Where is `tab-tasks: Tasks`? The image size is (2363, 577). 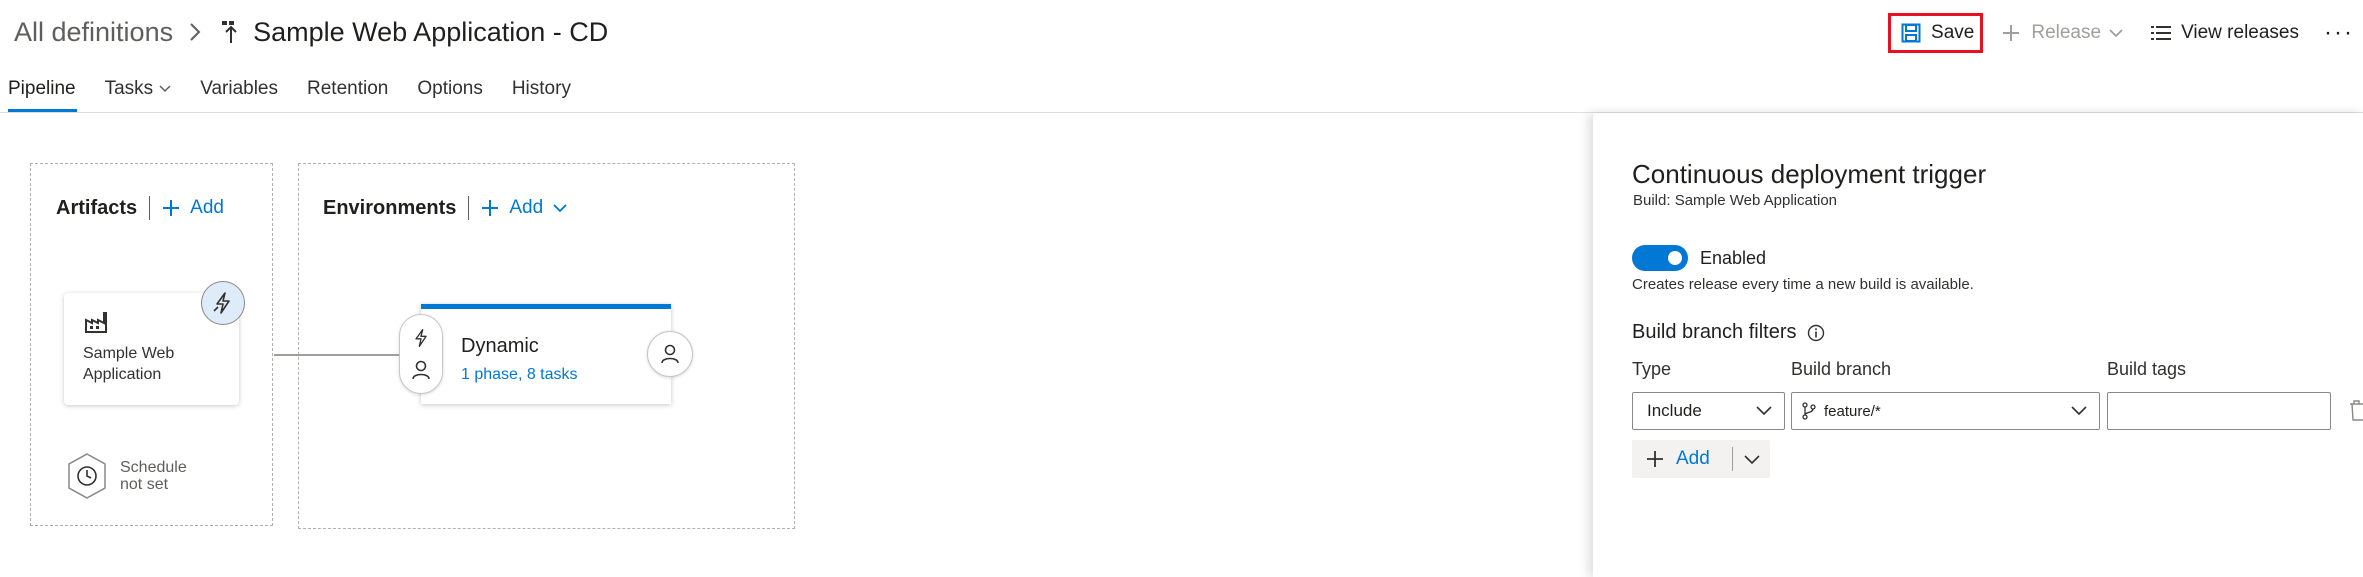 tab-tasks: Tasks is located at coordinates (138, 89).